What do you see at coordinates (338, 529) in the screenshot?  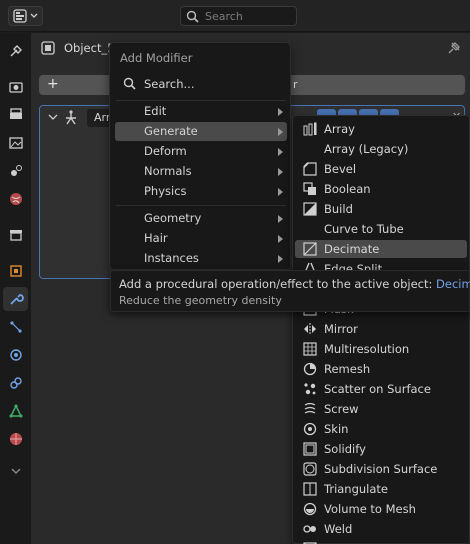 I see `generate-item-label: Weld` at bounding box center [338, 529].